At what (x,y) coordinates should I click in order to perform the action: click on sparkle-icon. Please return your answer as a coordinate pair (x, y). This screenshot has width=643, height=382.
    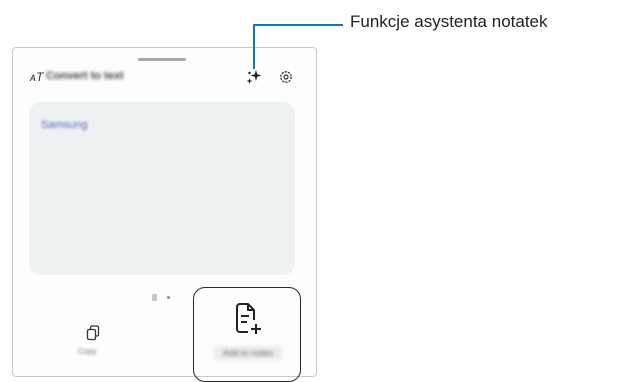
    Looking at the image, I should click on (254, 77).